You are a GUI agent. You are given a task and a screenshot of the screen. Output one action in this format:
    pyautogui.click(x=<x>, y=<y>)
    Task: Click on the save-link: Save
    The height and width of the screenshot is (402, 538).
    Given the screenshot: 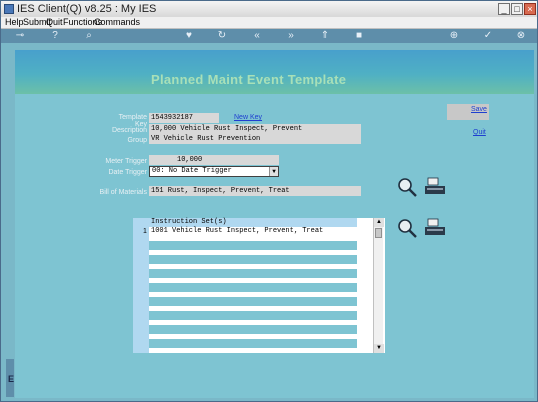 What is the action you would take?
    pyautogui.click(x=479, y=109)
    